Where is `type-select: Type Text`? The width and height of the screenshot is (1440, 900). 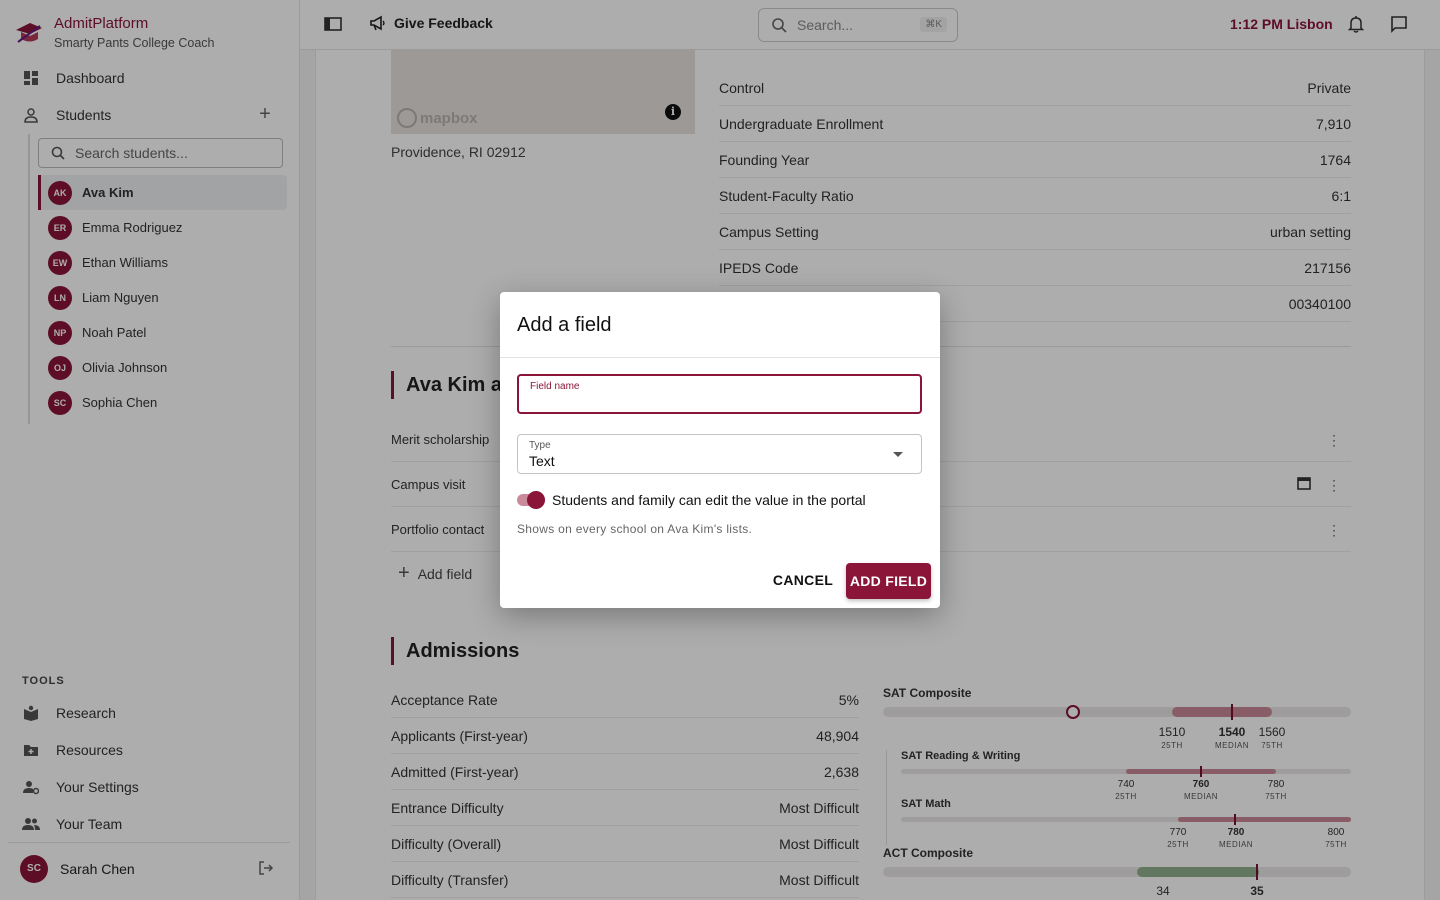
type-select: Type Text is located at coordinates (719, 454).